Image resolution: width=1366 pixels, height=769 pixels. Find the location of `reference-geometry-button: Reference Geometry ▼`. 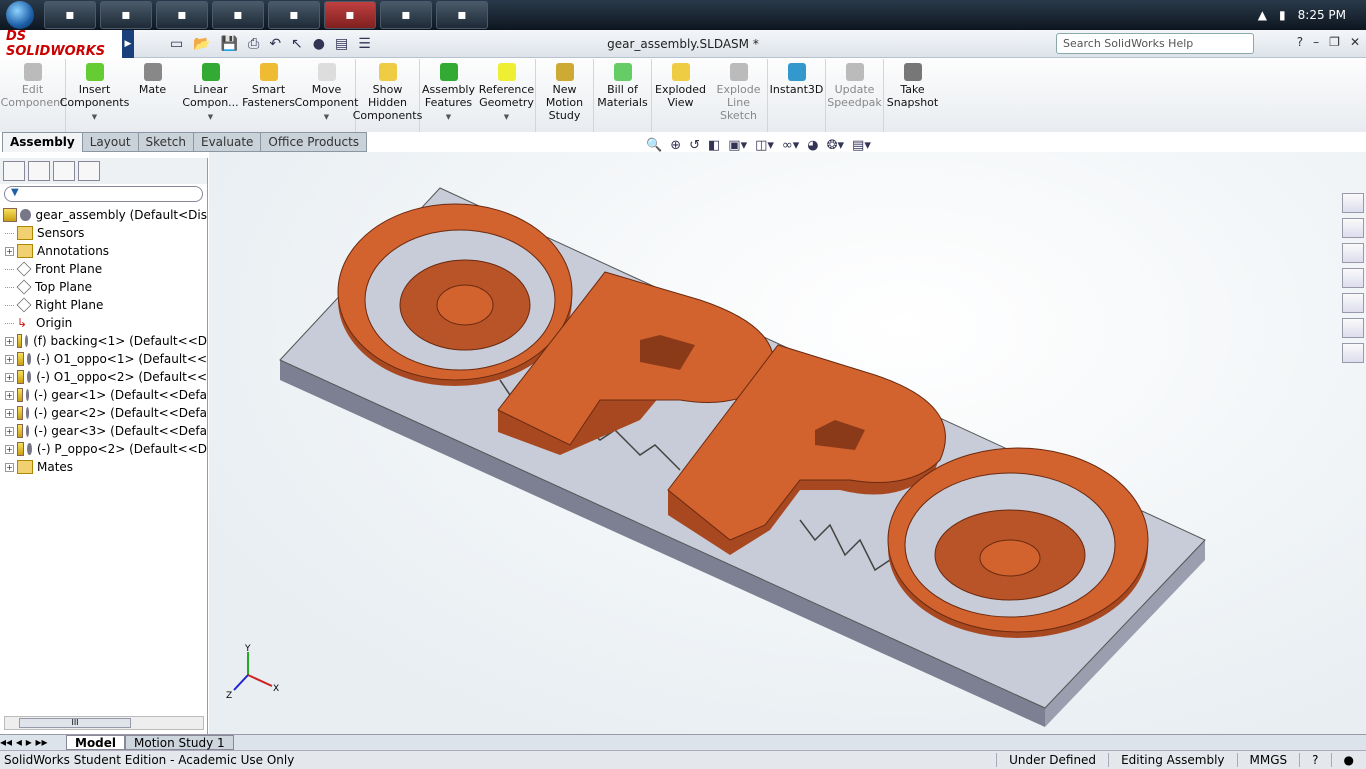

reference-geometry-button: Reference Geometry ▼ is located at coordinates (507, 95).